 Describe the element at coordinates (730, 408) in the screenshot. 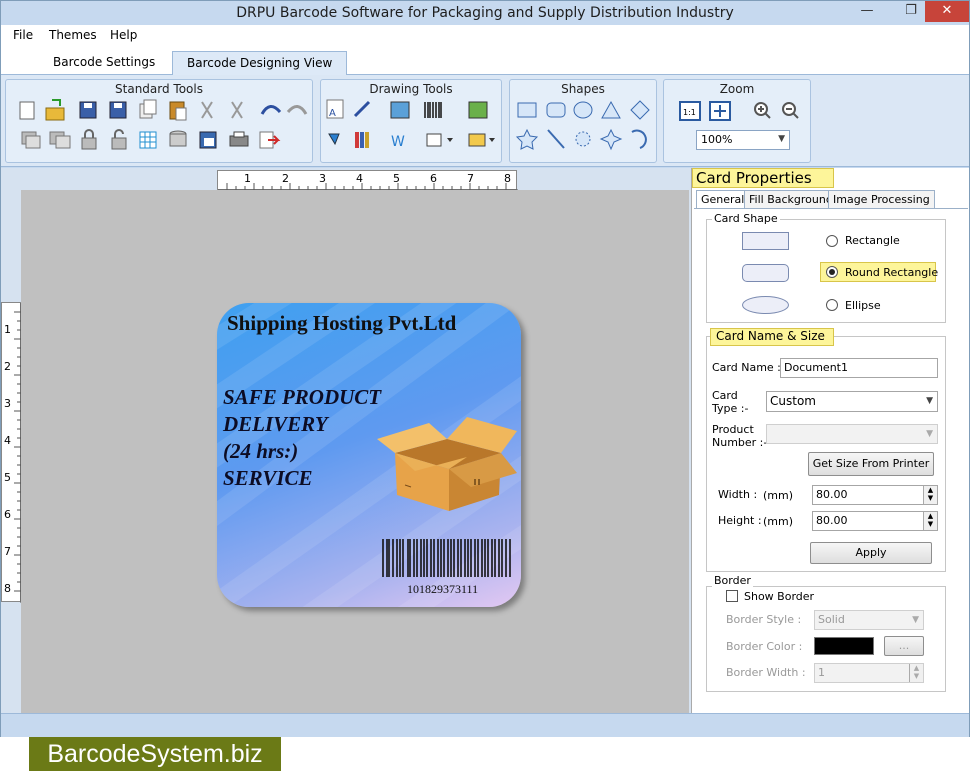

I see `card-type-label-2: Type :-` at that location.